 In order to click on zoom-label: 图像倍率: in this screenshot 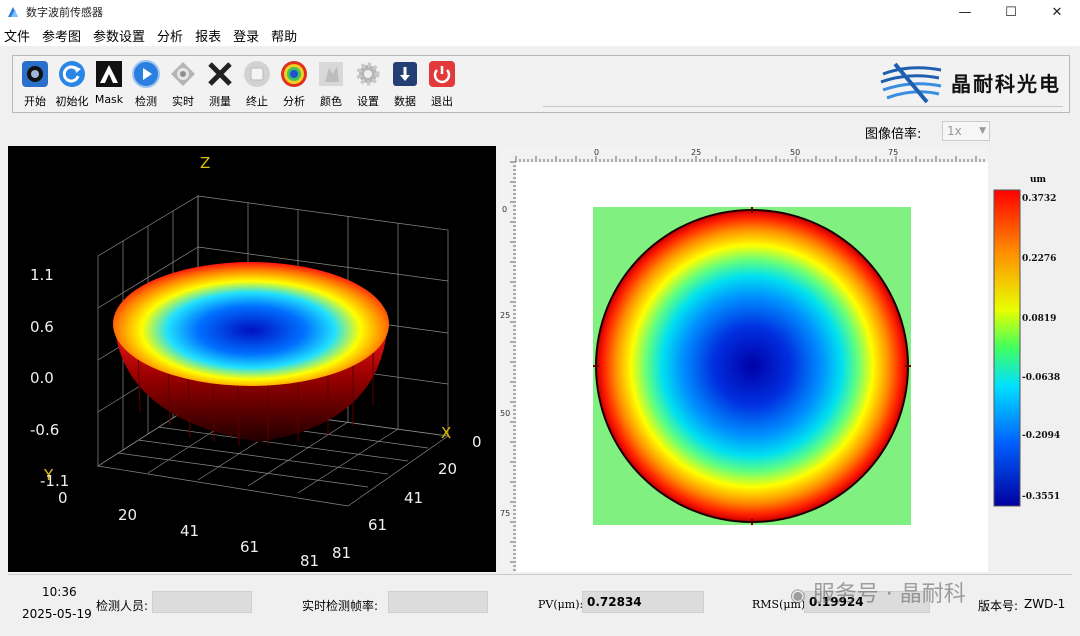, I will do `click(893, 134)`.